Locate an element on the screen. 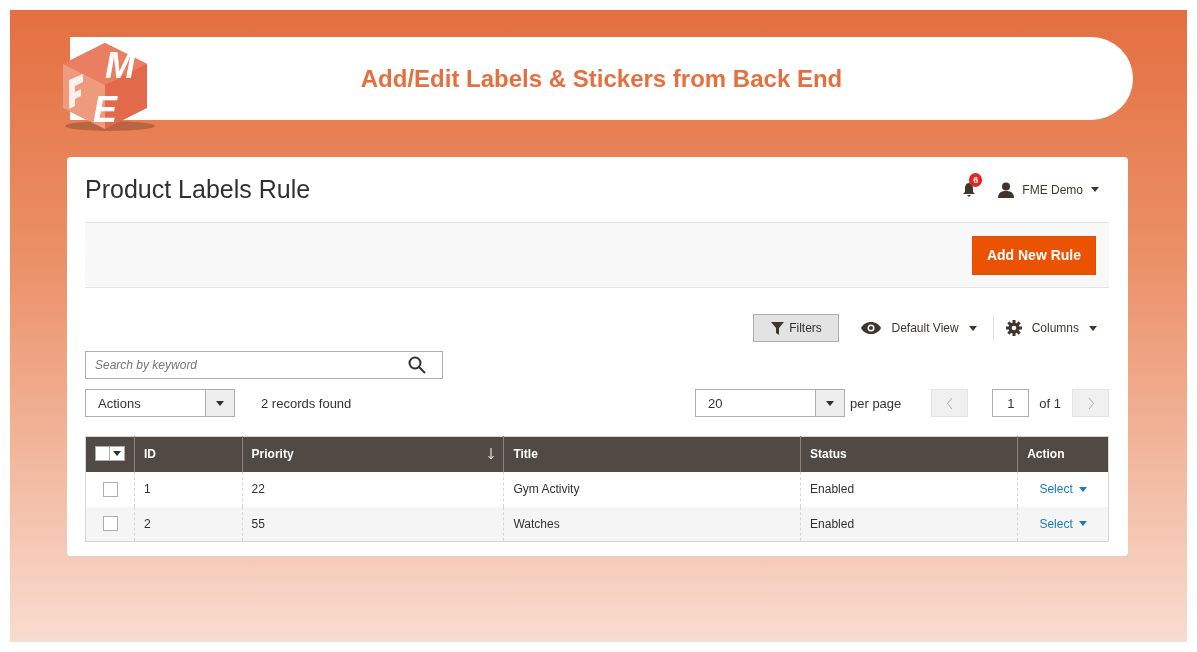  table-cell: 2 is located at coordinates (188, 524).